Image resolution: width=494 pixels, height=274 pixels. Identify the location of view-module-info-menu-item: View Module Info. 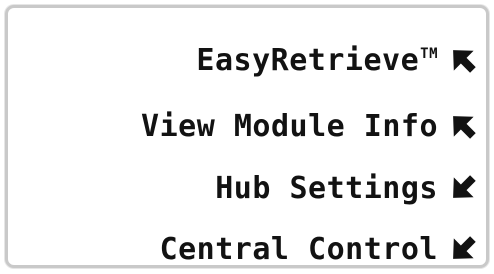
(309, 126).